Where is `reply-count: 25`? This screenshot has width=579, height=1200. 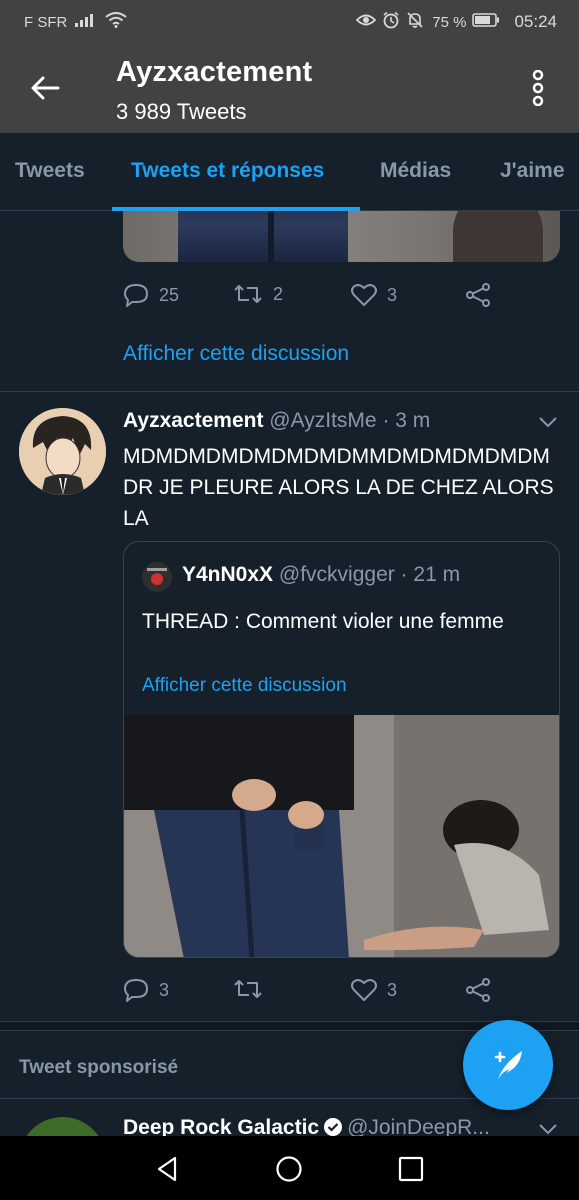 reply-count: 25 is located at coordinates (169, 294).